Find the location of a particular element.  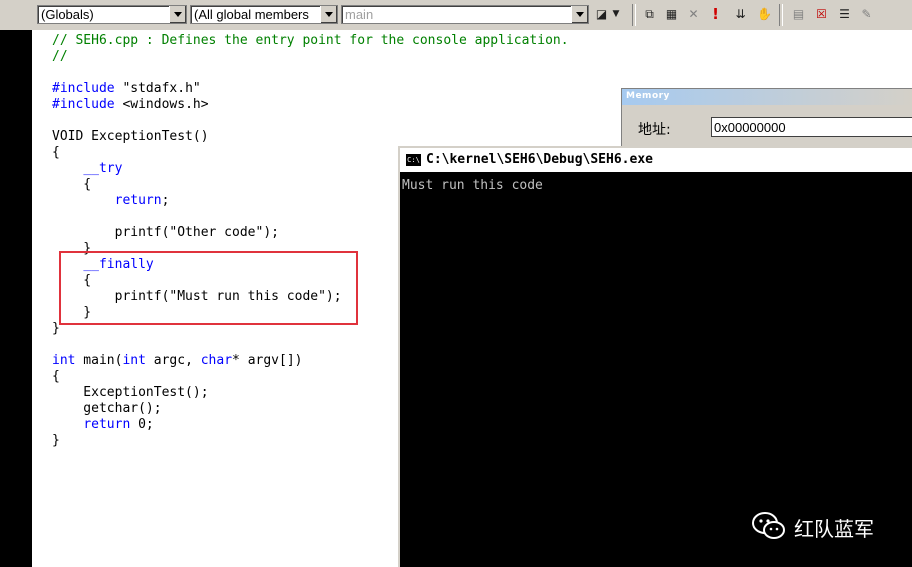

members-combo-value: (All global members is located at coordinates (251, 14).